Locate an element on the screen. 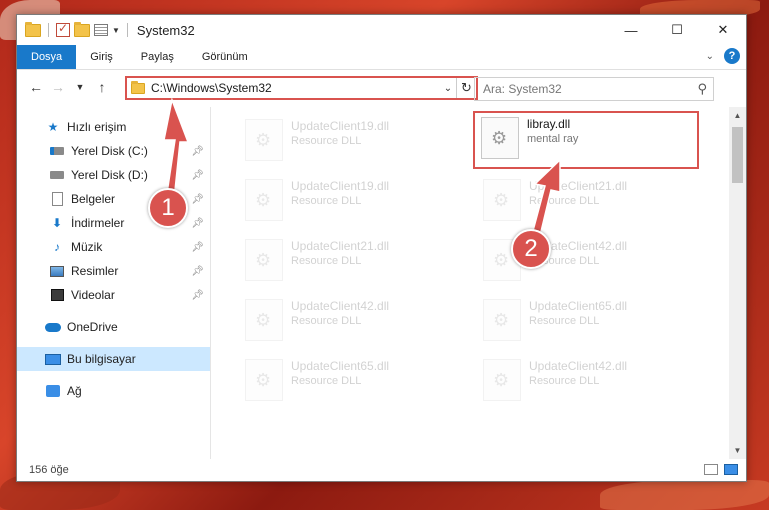 This screenshot has width=769, height=510. scroll-up-icon: ▲ is located at coordinates (737, 115).